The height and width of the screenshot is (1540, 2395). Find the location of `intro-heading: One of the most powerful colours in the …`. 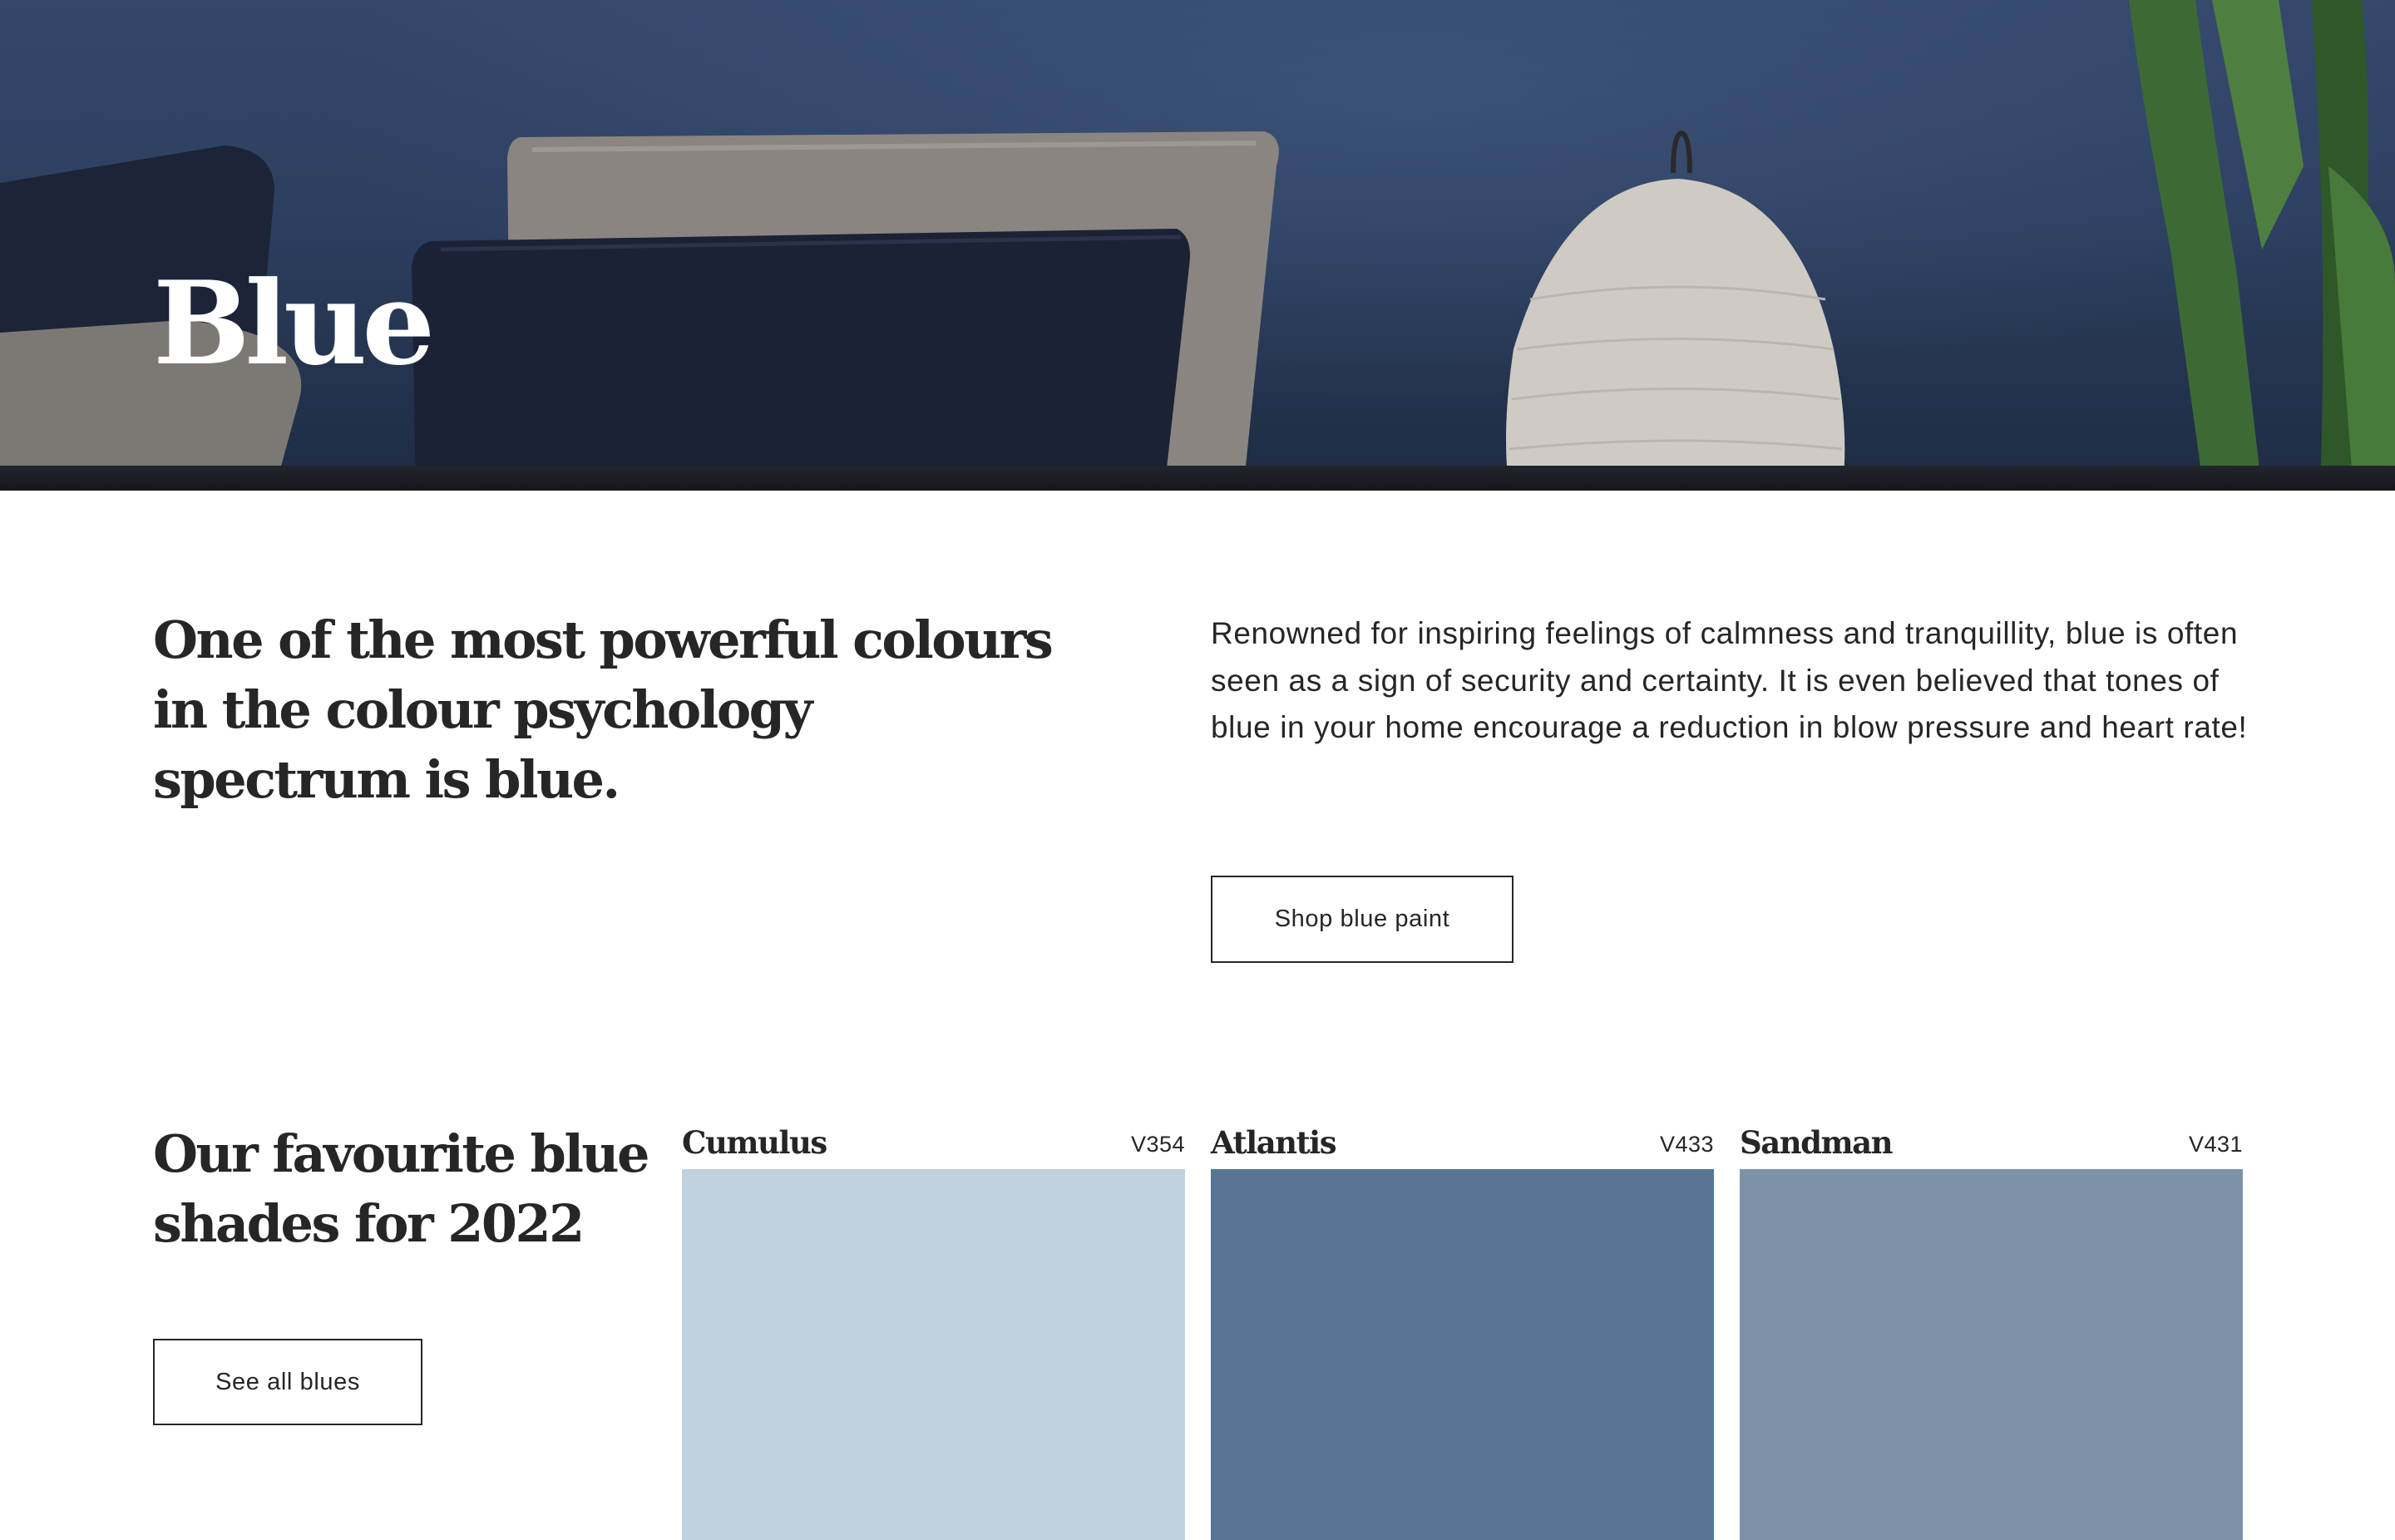

intro-heading: One of the most powerful colours in the … is located at coordinates (603, 710).